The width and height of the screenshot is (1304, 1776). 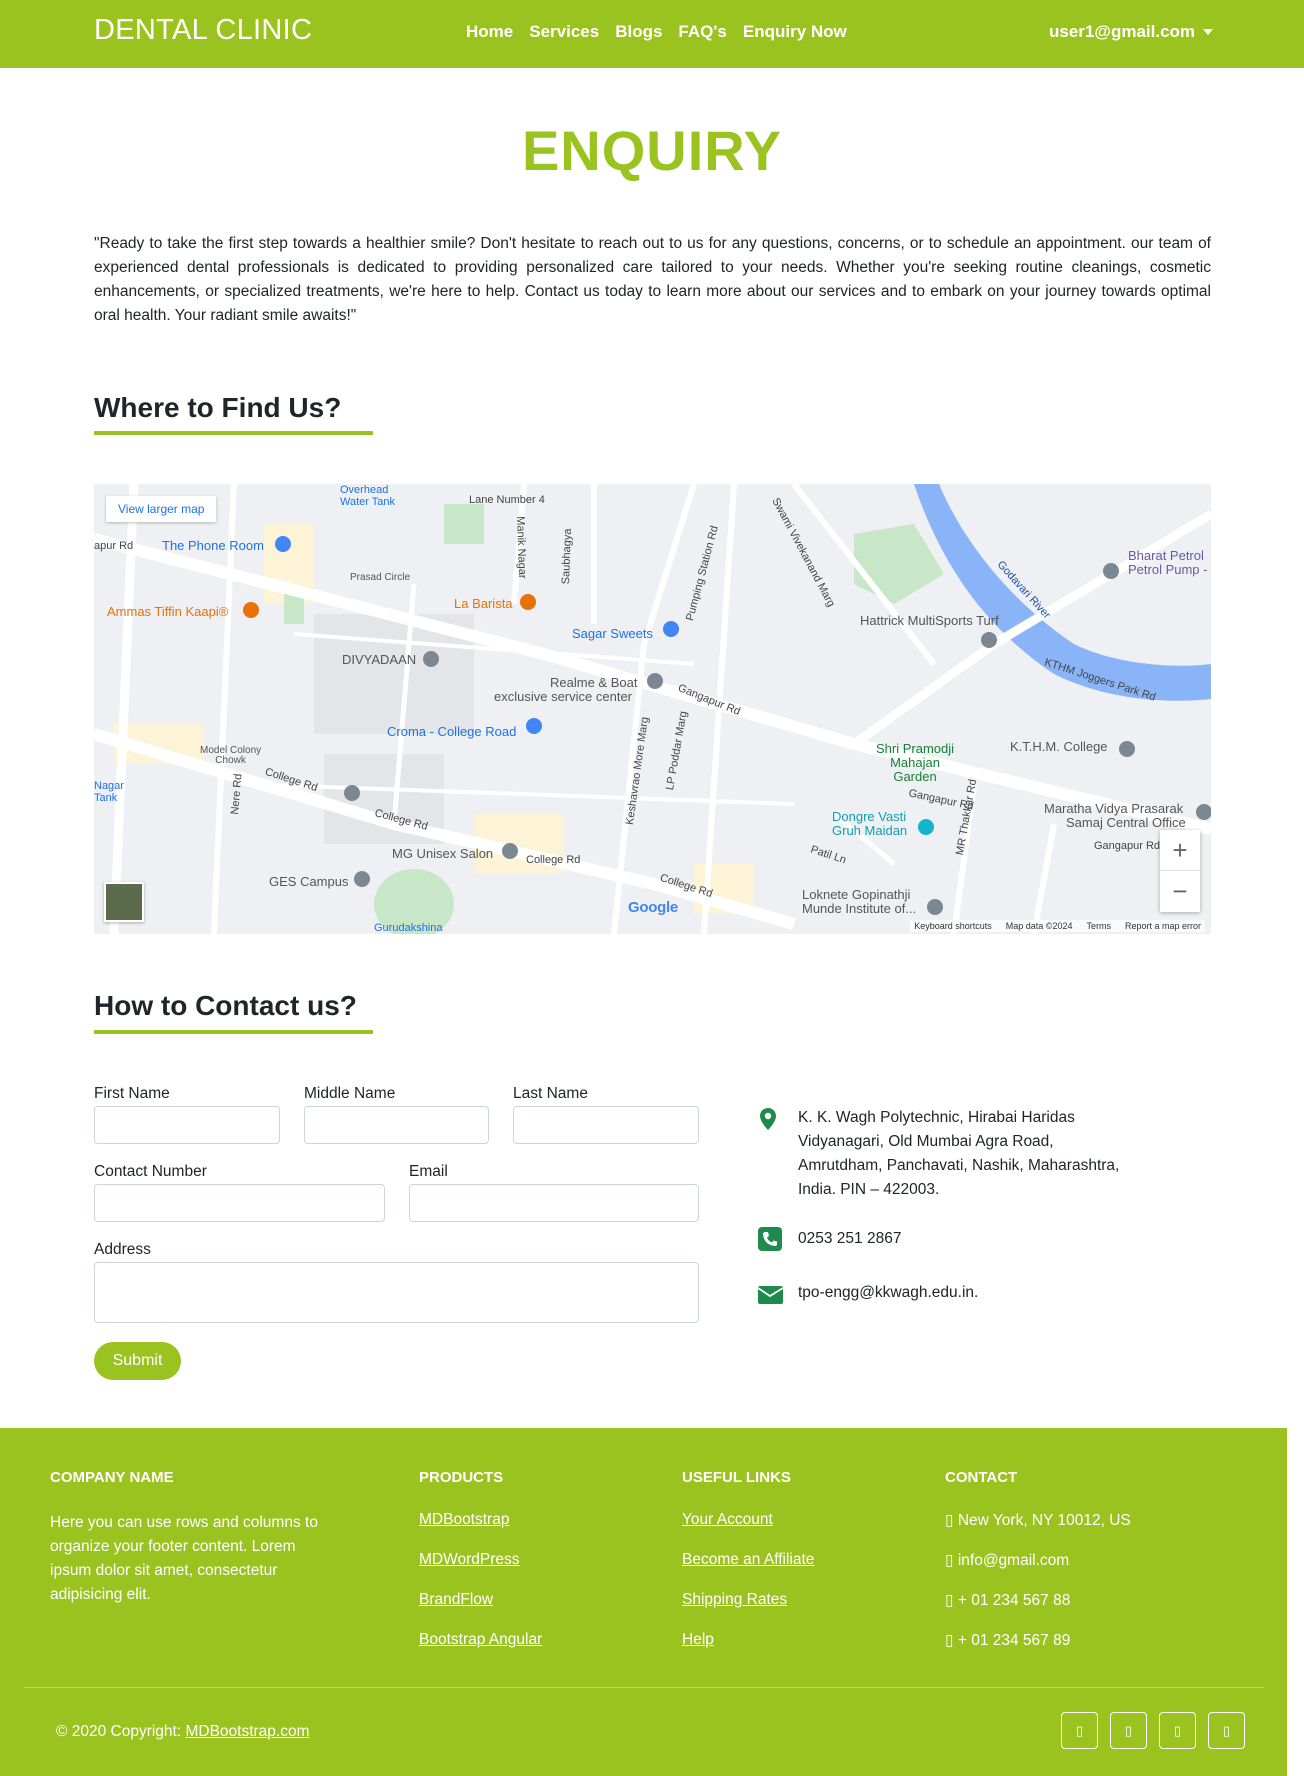 I want to click on map-label-maratha: Maratha Vidya Prasarak, so click(x=1114, y=808).